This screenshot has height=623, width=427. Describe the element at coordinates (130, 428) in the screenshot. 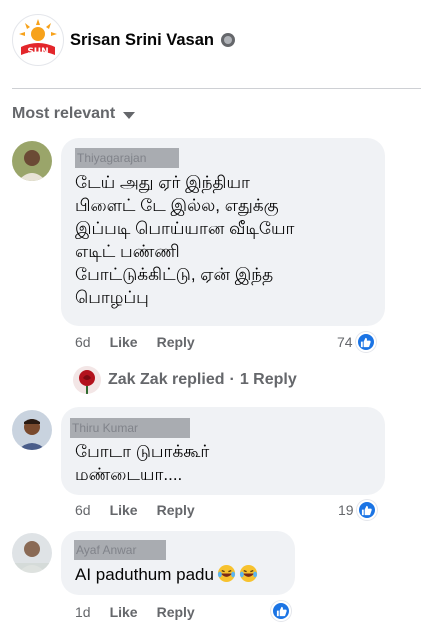

I see `comment-author: Thiru Kumar` at that location.